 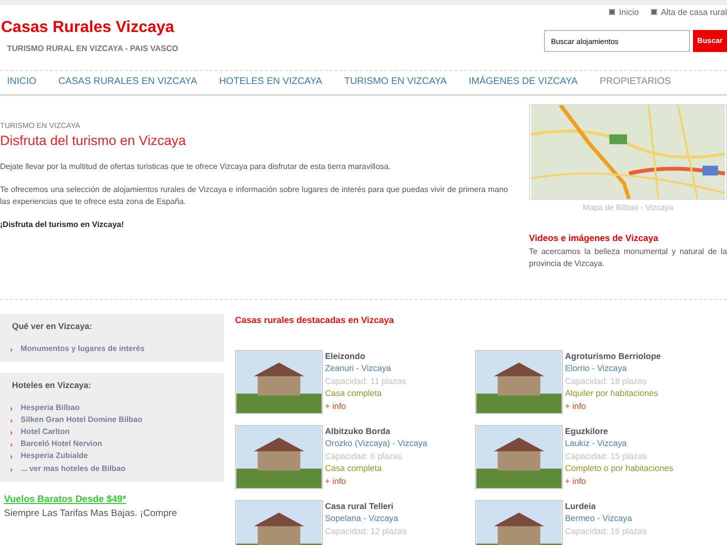 I want to click on ad-link: Vuelos Baratos Desde $49*, so click(x=65, y=500).